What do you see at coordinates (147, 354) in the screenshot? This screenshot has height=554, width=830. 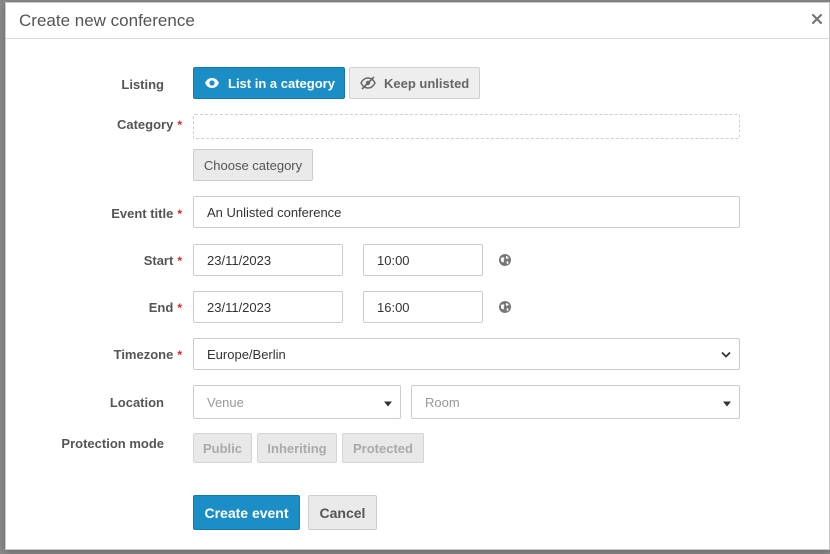 I see `timezone-label: Timezone *` at bounding box center [147, 354].